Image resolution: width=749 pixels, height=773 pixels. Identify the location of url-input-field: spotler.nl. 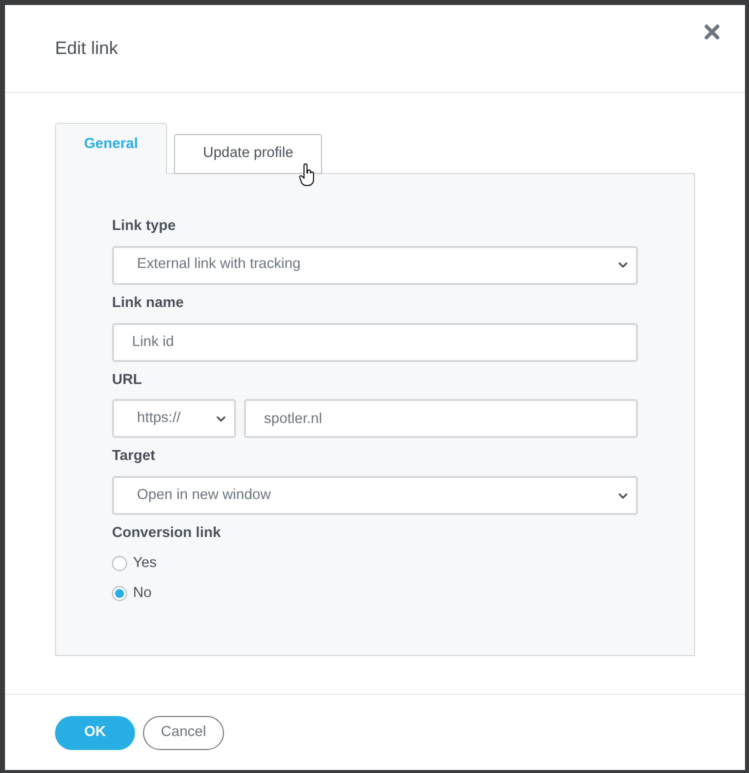
(441, 418).